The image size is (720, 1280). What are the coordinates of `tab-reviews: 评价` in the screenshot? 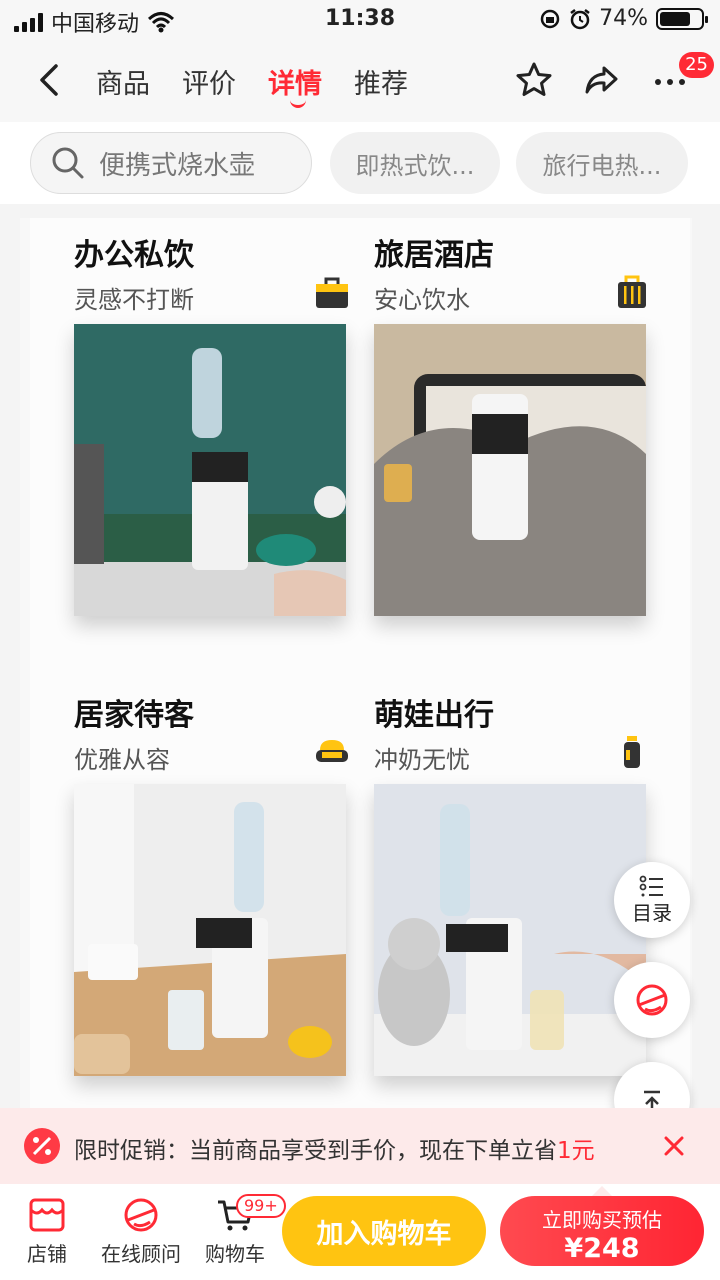 It's located at (209, 81).